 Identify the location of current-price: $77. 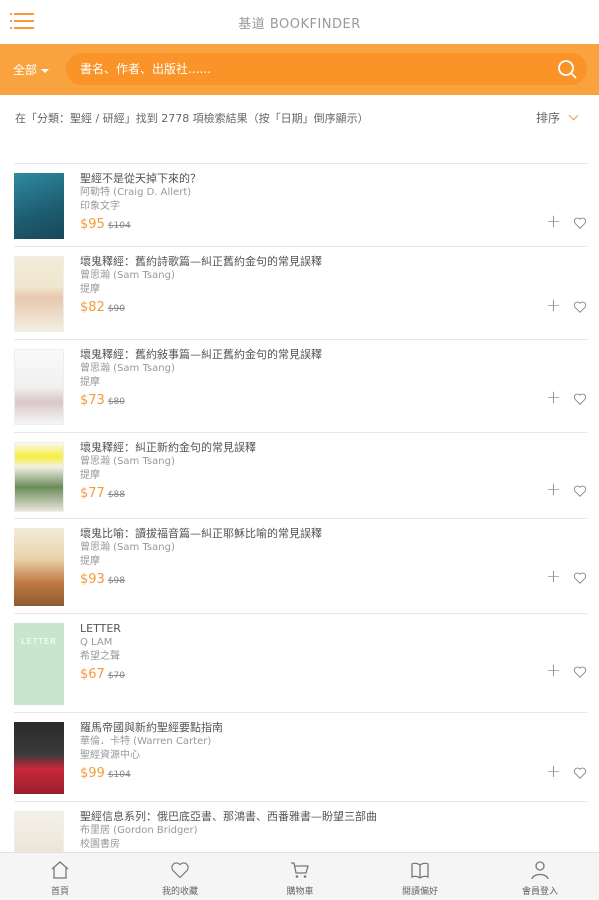
(92, 493).